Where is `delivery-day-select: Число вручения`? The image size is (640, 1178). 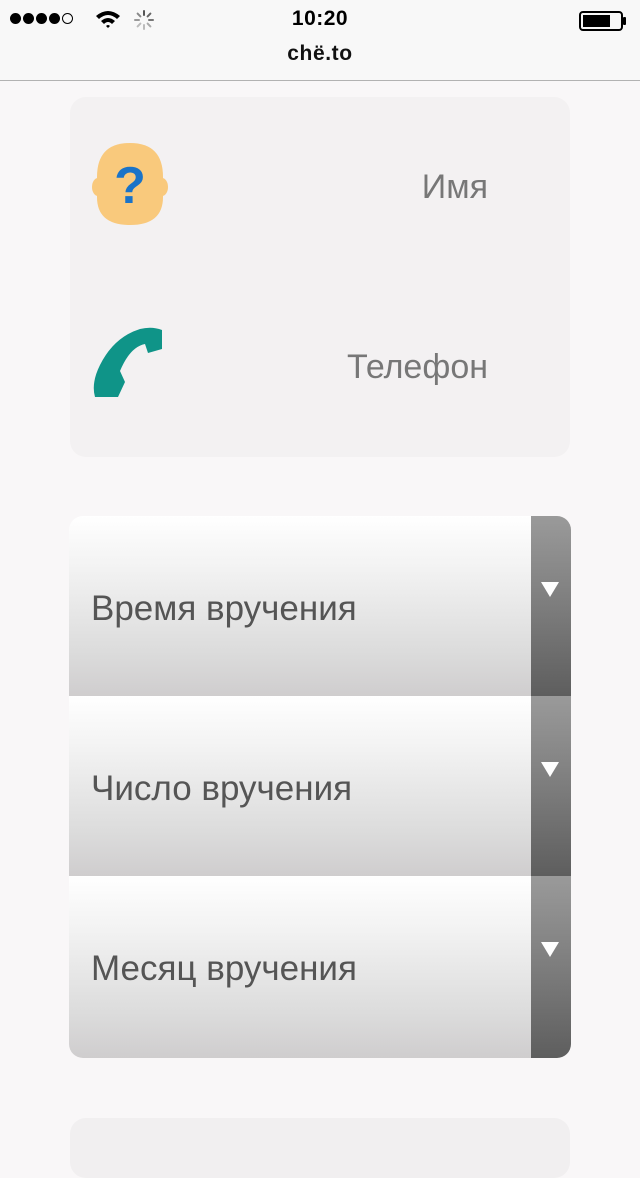
delivery-day-select: Число вручения is located at coordinates (320, 786).